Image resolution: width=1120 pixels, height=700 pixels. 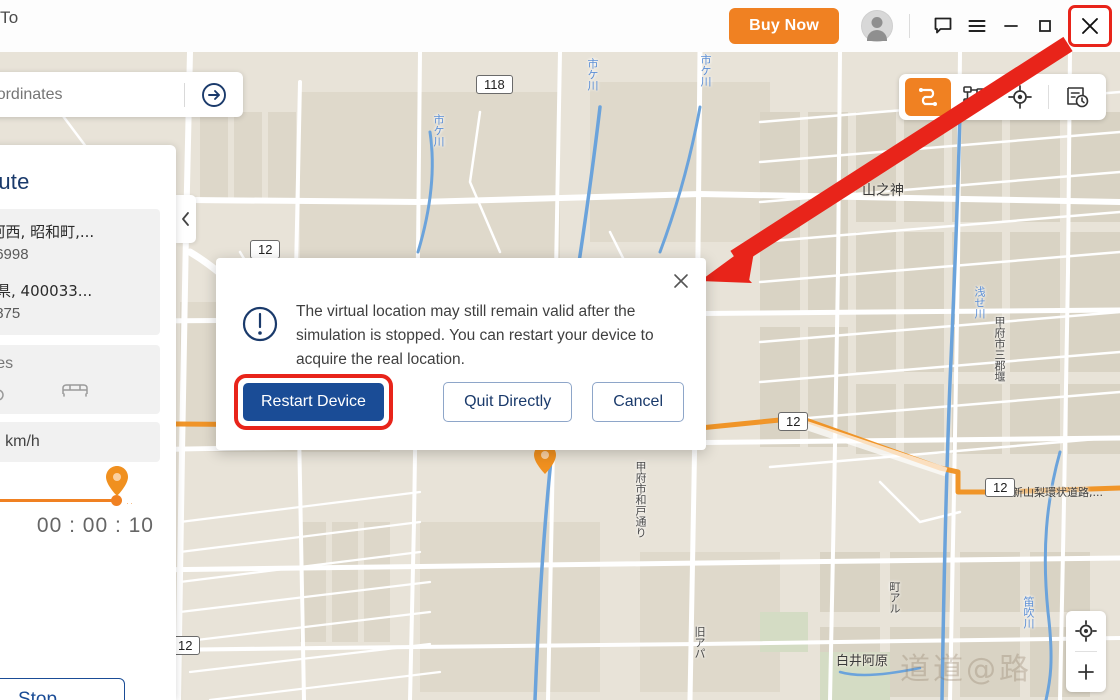 What do you see at coordinates (508, 402) in the screenshot?
I see `quit-directly-button: Quit Directly` at bounding box center [508, 402].